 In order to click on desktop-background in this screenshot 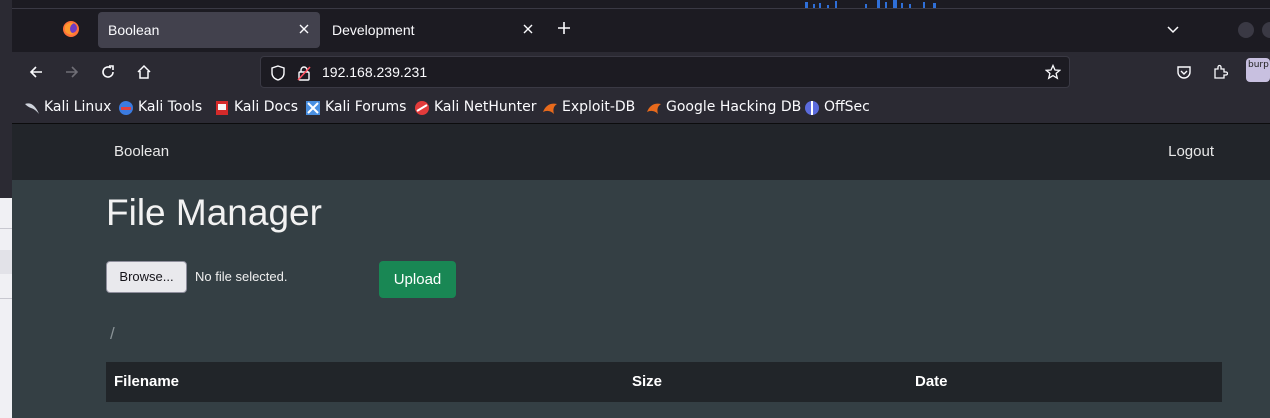, I will do `click(6, 209)`.